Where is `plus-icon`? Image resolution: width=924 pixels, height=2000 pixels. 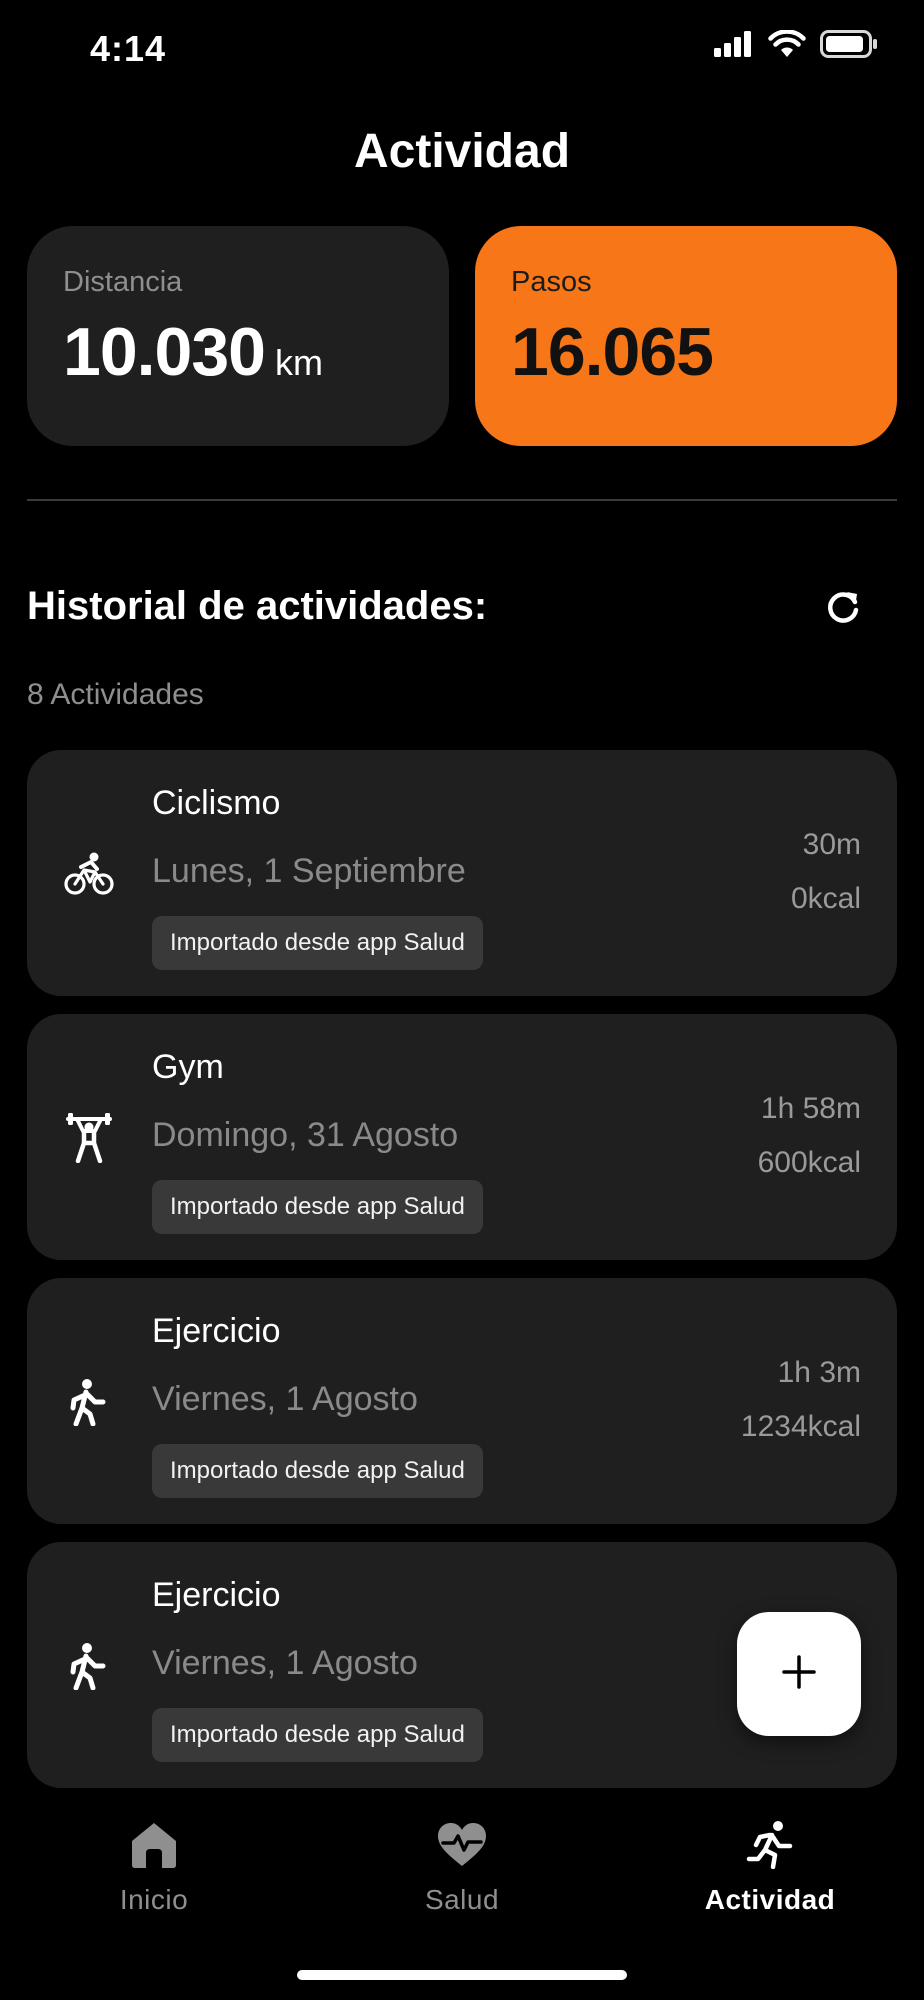
plus-icon is located at coordinates (799, 1674).